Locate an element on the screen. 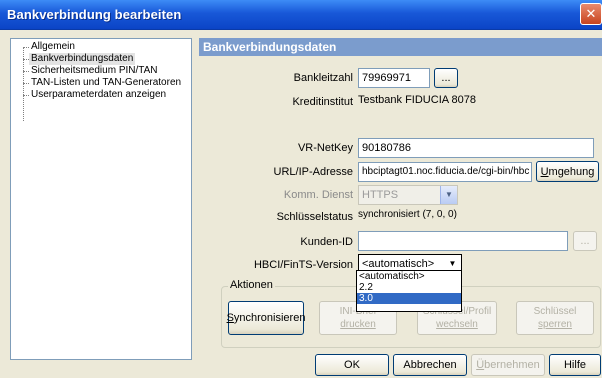 This screenshot has height=378, width=602. sidebar-item-tan-listen: TAN-Listen und TAN-Generatoren is located at coordinates (106, 83).